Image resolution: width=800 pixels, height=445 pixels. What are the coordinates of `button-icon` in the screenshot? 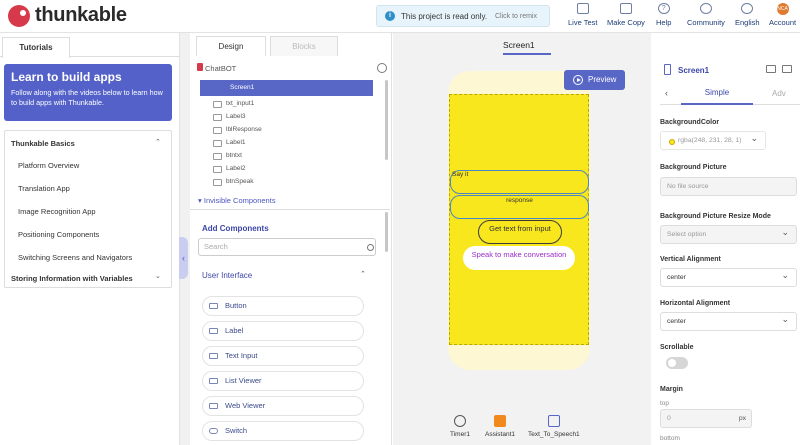 It's located at (213, 306).